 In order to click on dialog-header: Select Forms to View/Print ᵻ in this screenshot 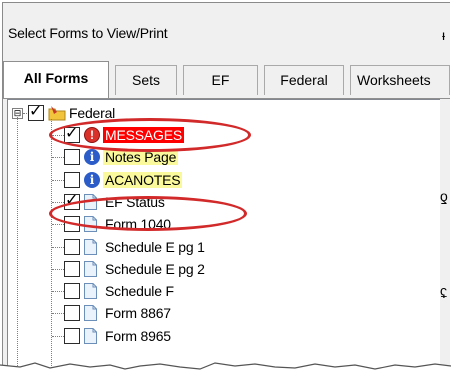, I will do `click(226, 31)`.